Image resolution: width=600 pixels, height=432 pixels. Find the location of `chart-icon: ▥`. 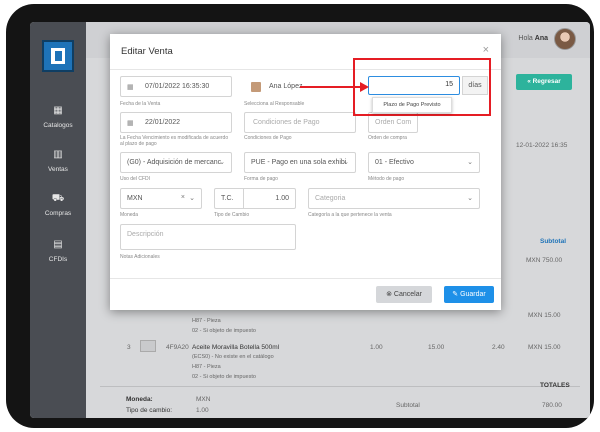

chart-icon: ▥ is located at coordinates (58, 154).